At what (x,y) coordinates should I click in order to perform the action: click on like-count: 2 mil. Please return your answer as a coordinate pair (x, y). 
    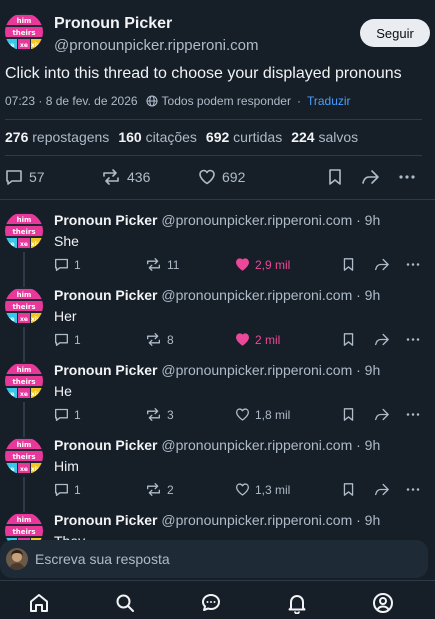
    Looking at the image, I should click on (268, 339).